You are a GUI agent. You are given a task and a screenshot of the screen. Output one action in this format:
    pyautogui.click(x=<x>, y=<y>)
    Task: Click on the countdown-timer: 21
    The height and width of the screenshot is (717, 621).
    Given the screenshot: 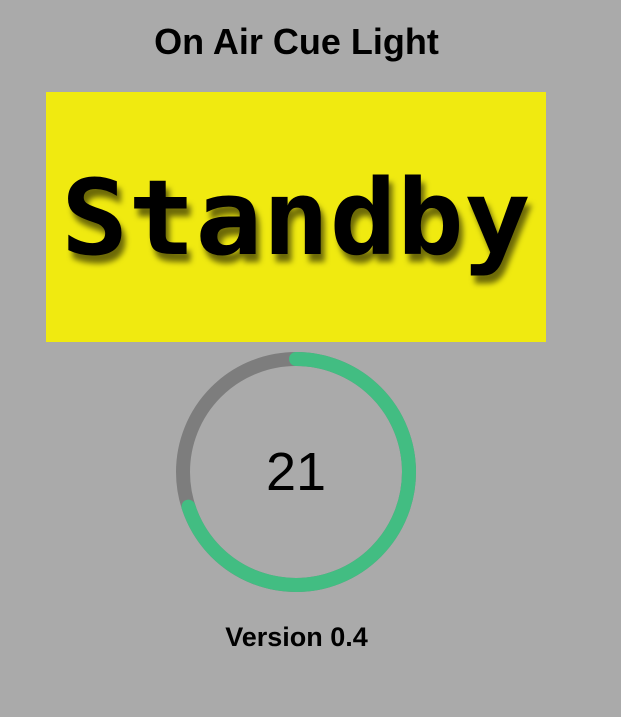 What is the action you would take?
    pyautogui.click(x=296, y=472)
    